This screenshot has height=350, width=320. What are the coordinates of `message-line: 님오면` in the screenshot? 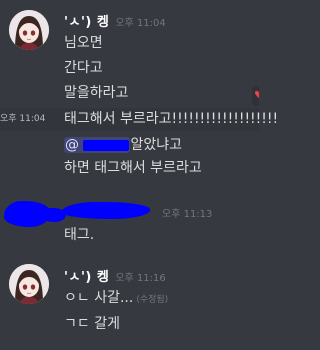 It's located at (83, 43).